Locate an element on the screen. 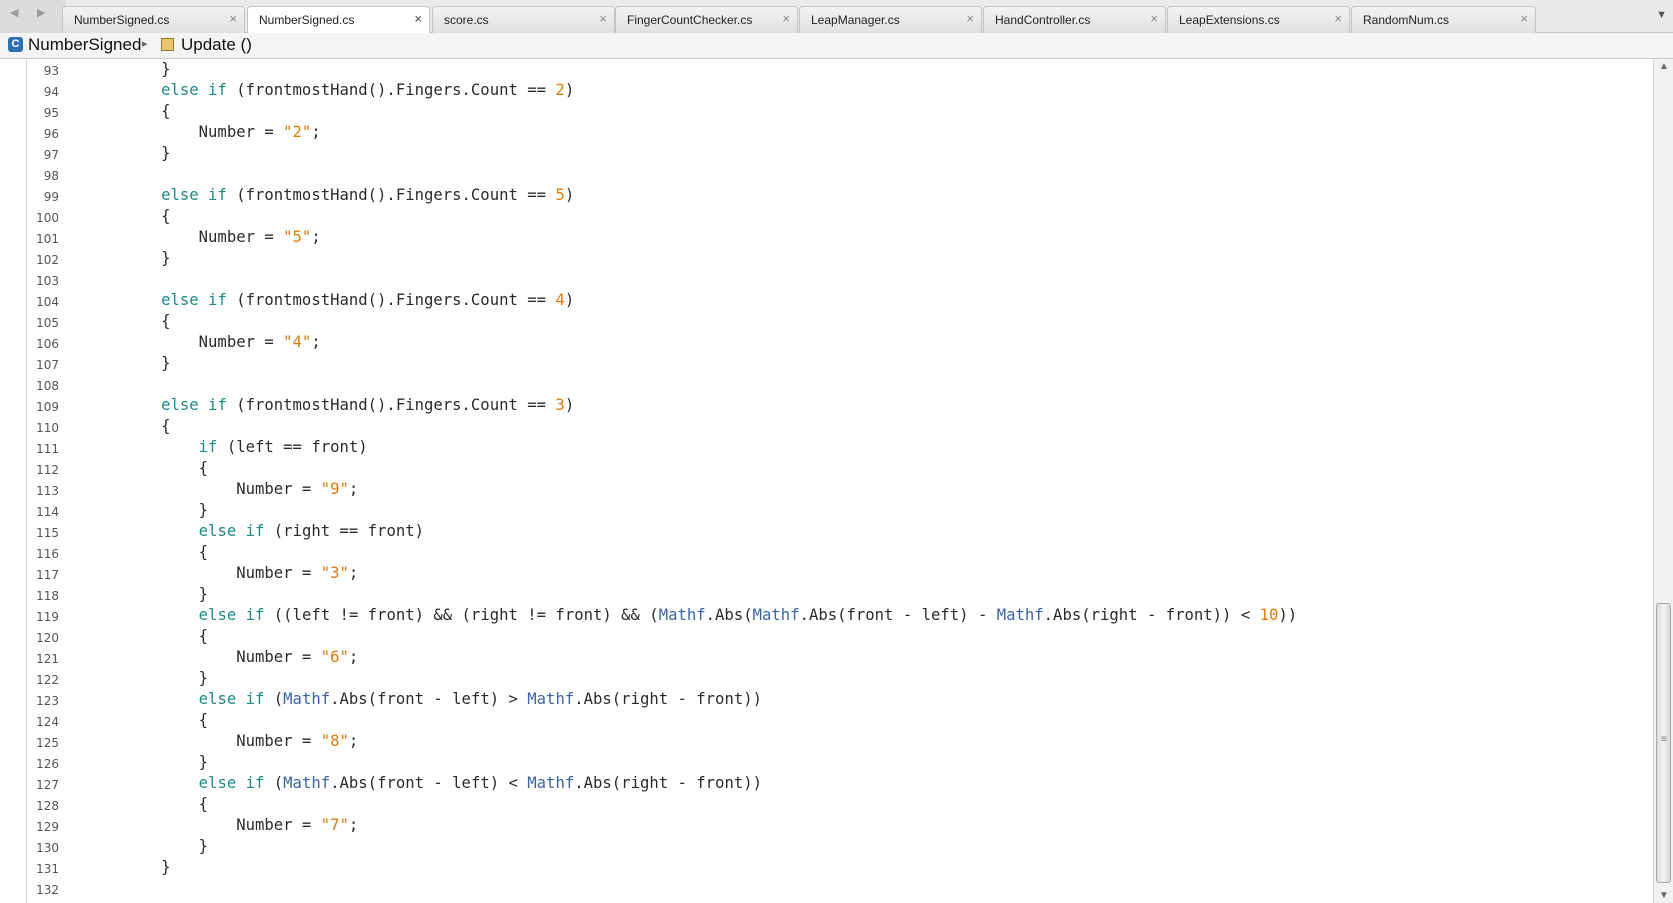 The width and height of the screenshot is (1673, 903). tab-5: LeapManager.cs × is located at coordinates (890, 19).